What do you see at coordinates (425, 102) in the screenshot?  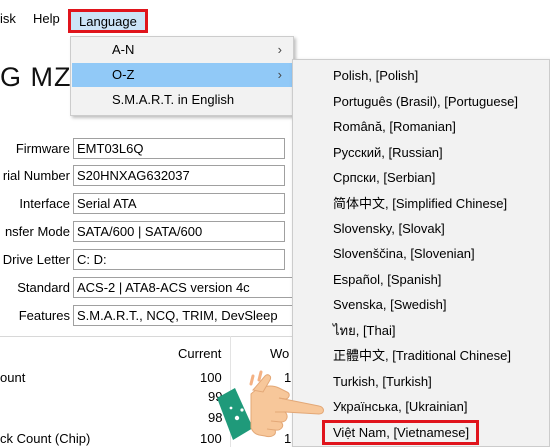 I see `language-option-portuguese: Português (Brasil), [Portuguese]` at bounding box center [425, 102].